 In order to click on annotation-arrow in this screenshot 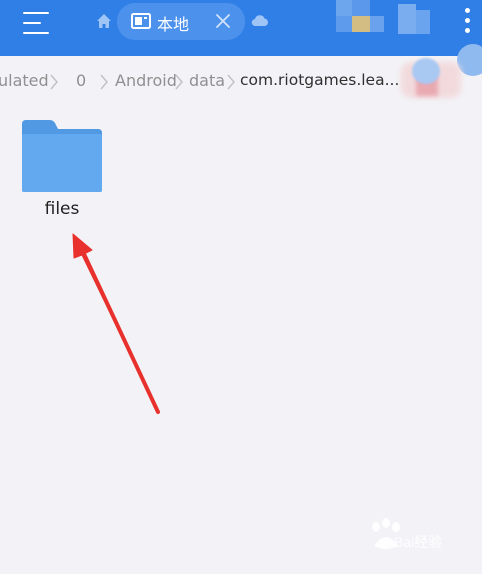, I will do `click(116, 323)`.